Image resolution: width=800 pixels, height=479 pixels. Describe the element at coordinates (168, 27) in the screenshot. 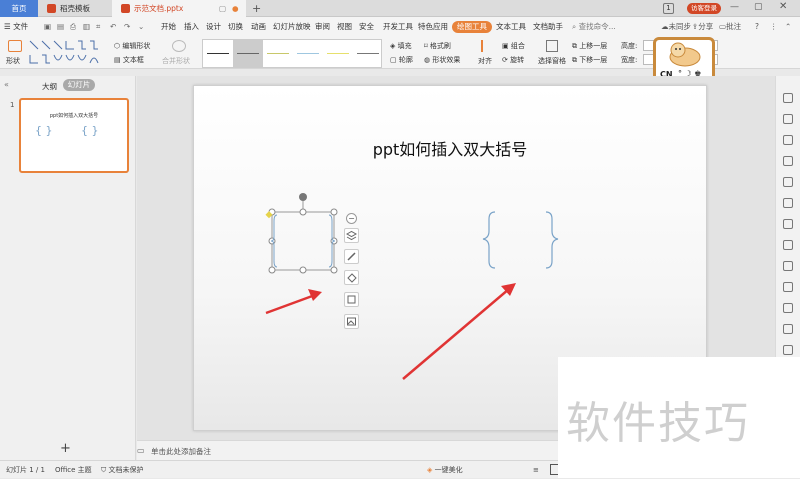

I see `menu-tab-home: 开始` at that location.